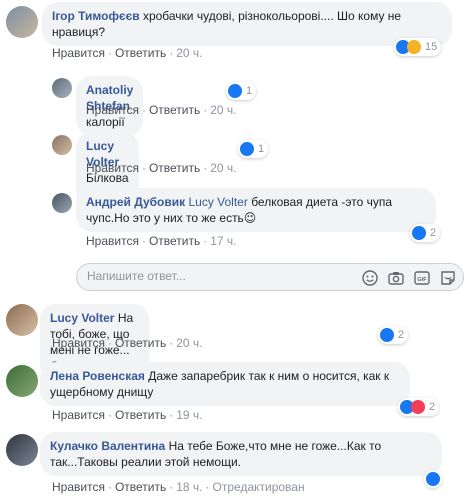 Image resolution: width=472 pixels, height=500 pixels. I want to click on reply-composer: GIF, so click(270, 277).